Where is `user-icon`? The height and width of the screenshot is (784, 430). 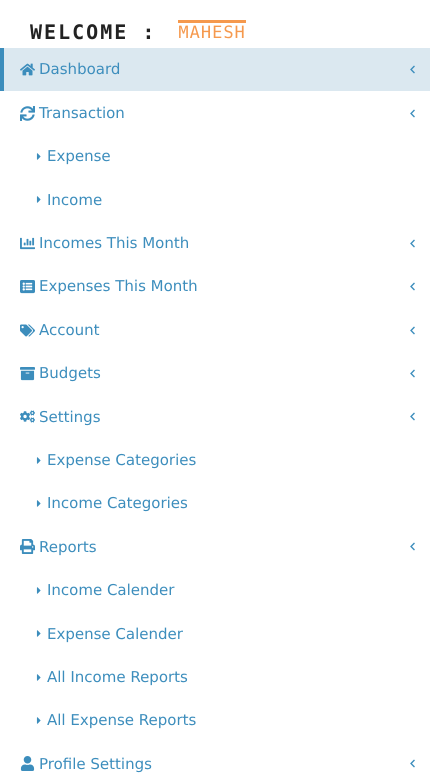 user-icon is located at coordinates (27, 764).